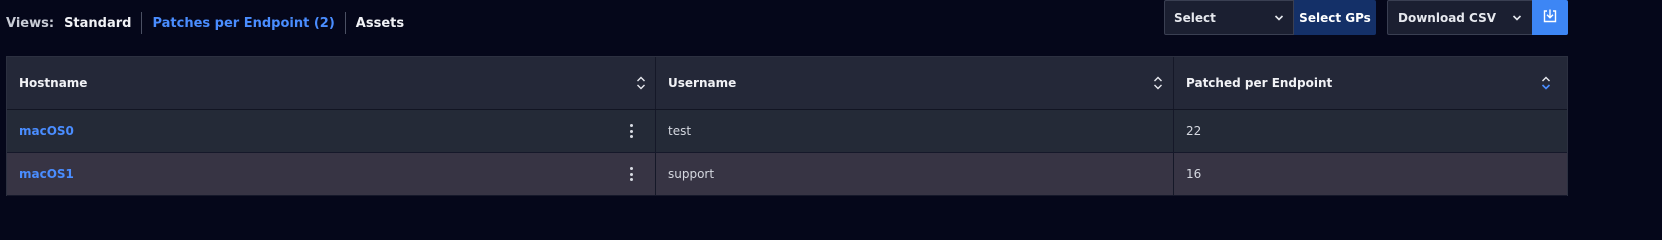  Describe the element at coordinates (102, 23) in the screenshot. I see `view-tab-standard: Standard` at that location.